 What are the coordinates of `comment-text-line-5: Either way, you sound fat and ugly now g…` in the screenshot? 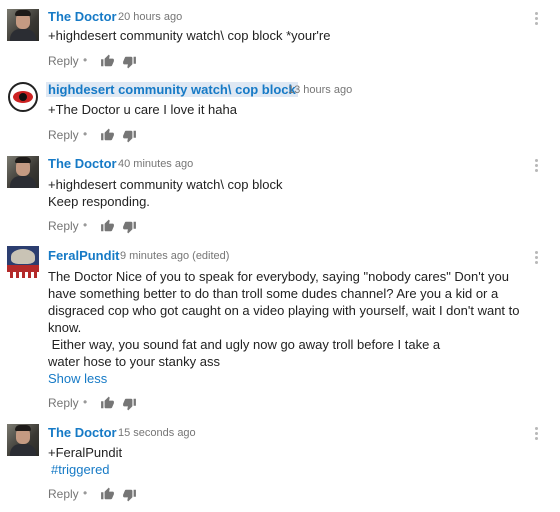 It's located at (244, 344).